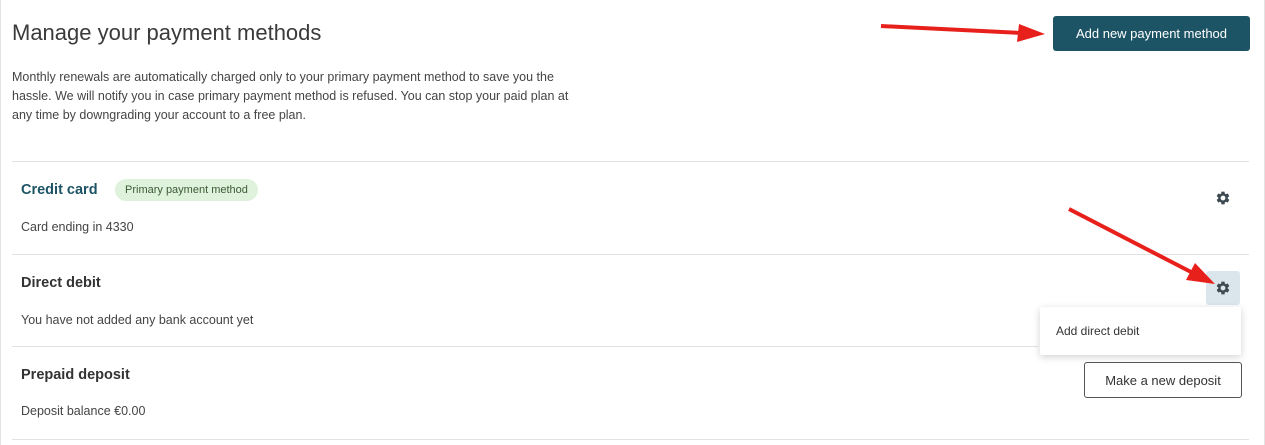 Image resolution: width=1265 pixels, height=445 pixels. What do you see at coordinates (75, 375) in the screenshot?
I see `prepaid-deposit-title: Prepaid deposit` at bounding box center [75, 375].